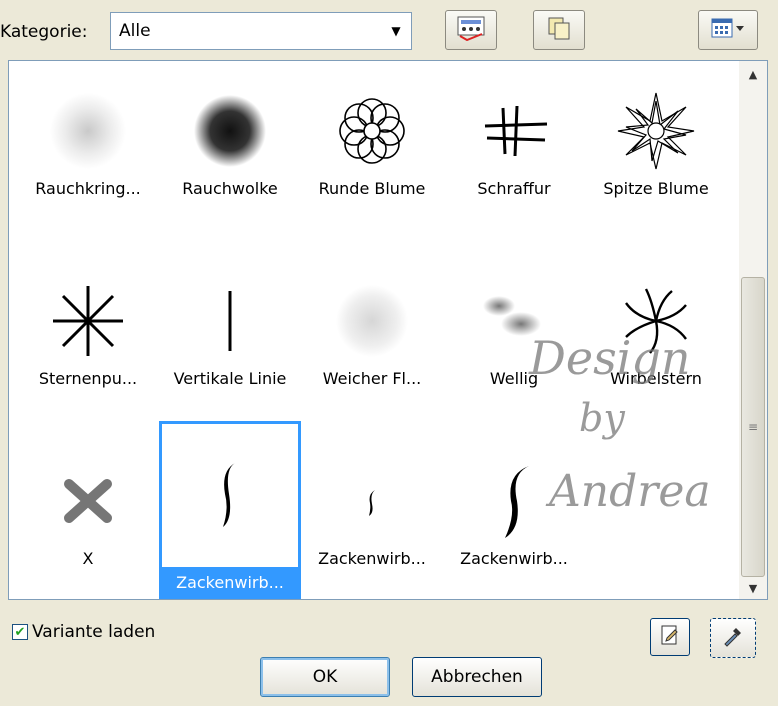 Image resolution: width=778 pixels, height=706 pixels. What do you see at coordinates (88, 321) in the screenshot?
I see `star-burst-brush-icon` at bounding box center [88, 321].